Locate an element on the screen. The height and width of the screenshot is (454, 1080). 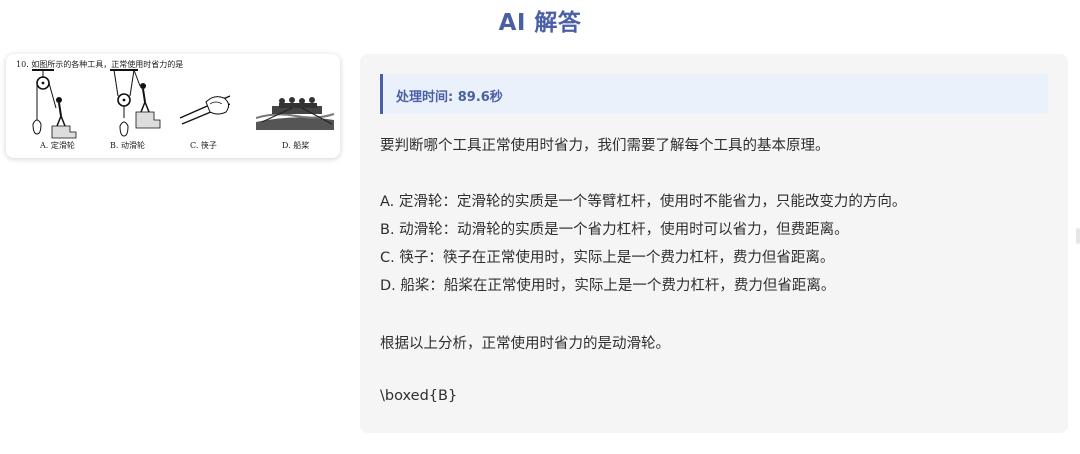
scroll-handle is located at coordinates (1078, 236).